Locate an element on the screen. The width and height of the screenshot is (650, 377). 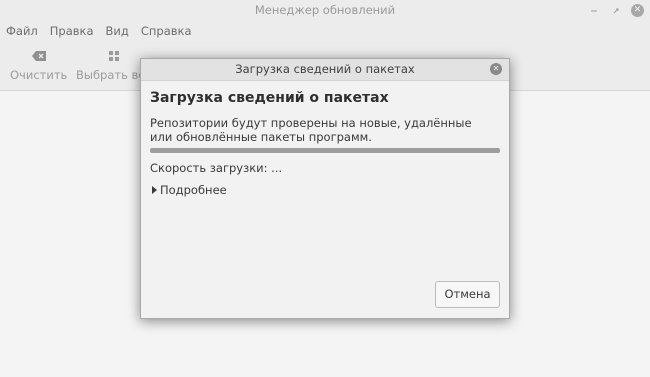
close-icon: ✕ is located at coordinates (637, 10).